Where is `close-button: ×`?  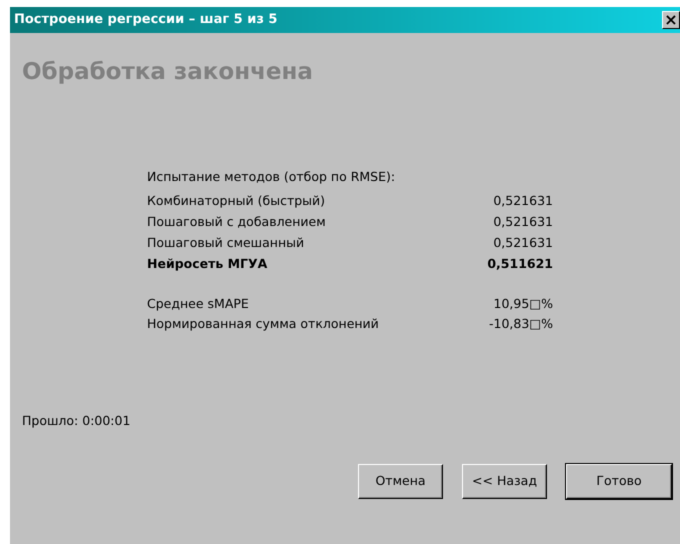
close-button: × is located at coordinates (671, 20).